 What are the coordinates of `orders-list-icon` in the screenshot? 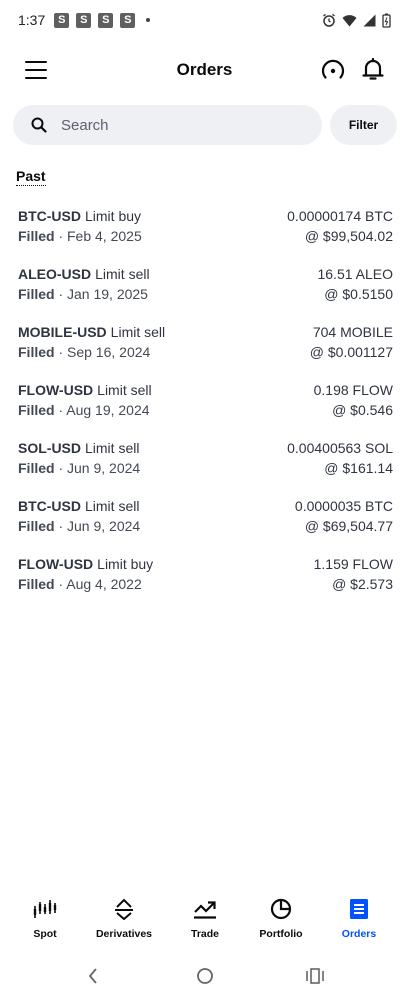 It's located at (359, 909).